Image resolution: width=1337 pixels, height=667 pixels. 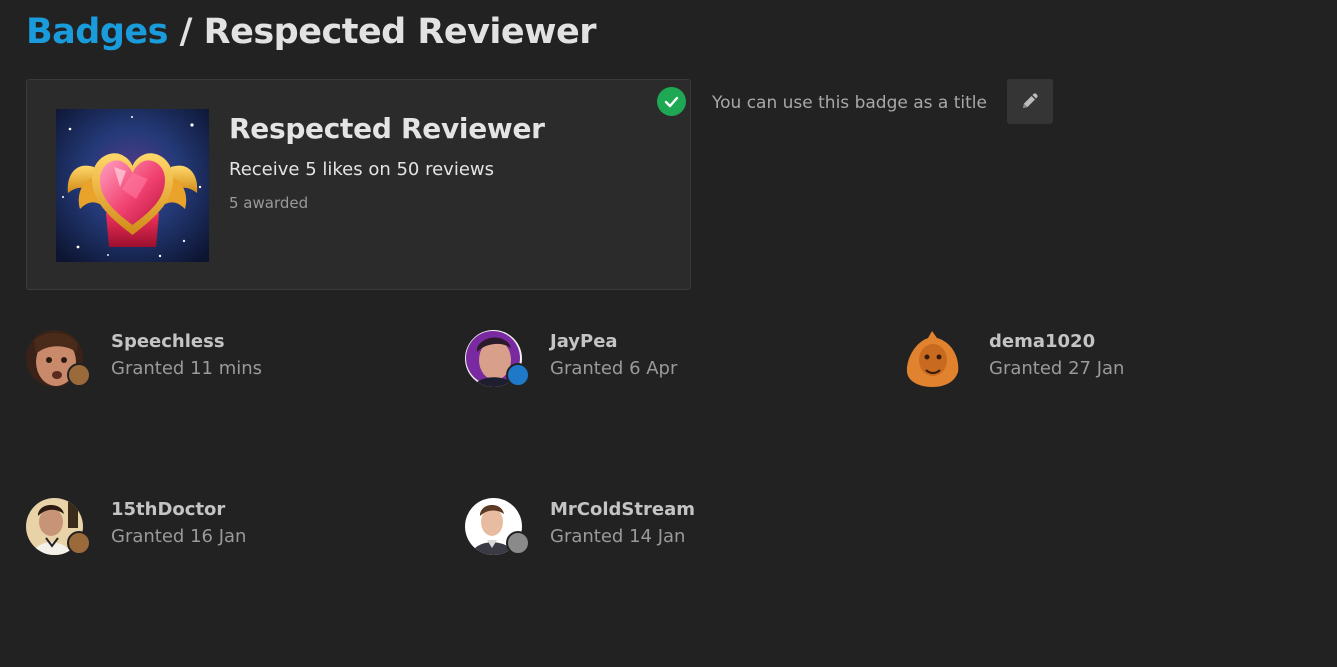 What do you see at coordinates (671, 101) in the screenshot?
I see `check-icon` at bounding box center [671, 101].